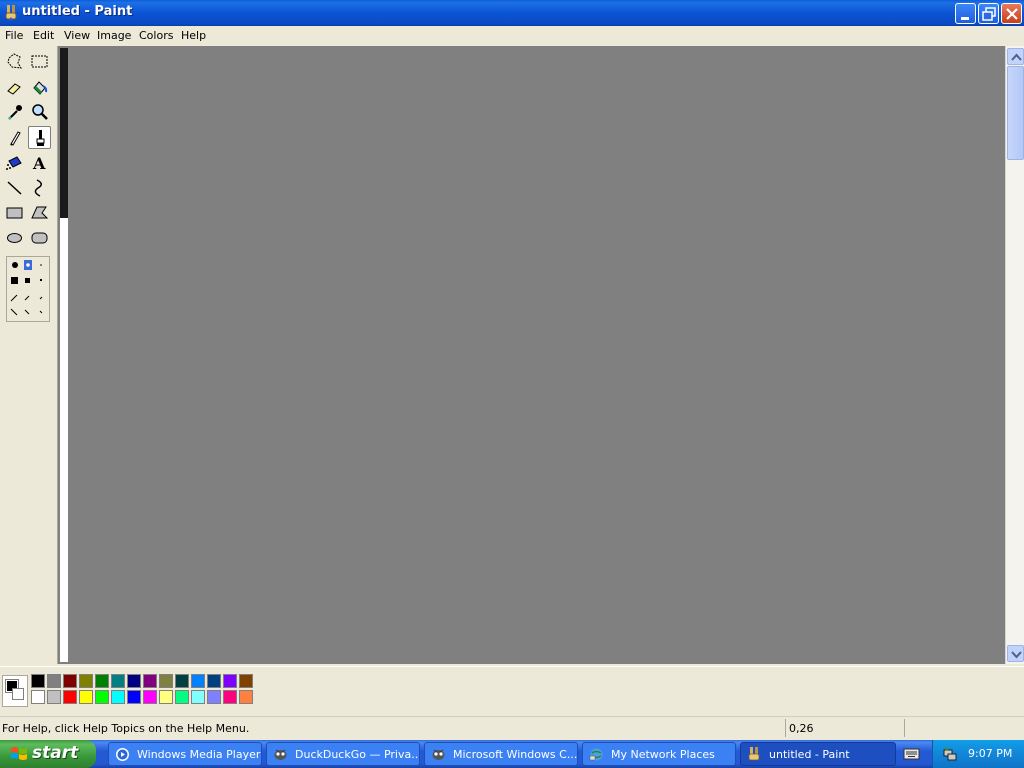 The height and width of the screenshot is (768, 1024). I want to click on windows-logo-icon, so click(19, 753).